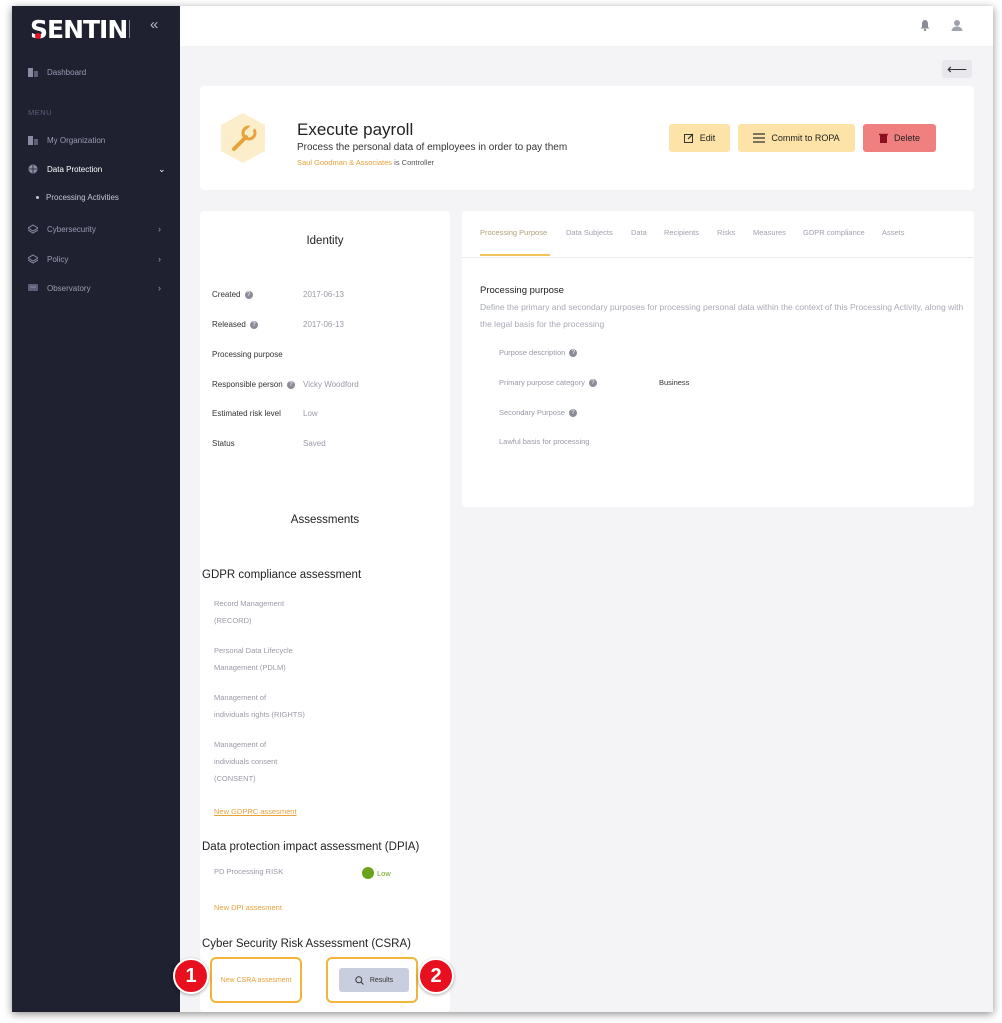  What do you see at coordinates (96, 288) in the screenshot?
I see `sidebar-item-observatory: Observatory ›` at bounding box center [96, 288].